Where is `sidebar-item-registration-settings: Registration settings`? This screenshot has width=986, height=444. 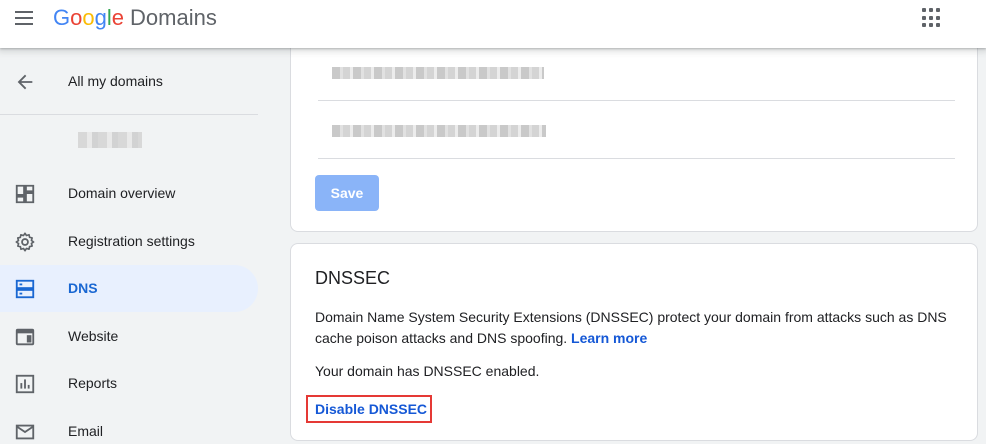 sidebar-item-registration-settings: Registration settings is located at coordinates (129, 241).